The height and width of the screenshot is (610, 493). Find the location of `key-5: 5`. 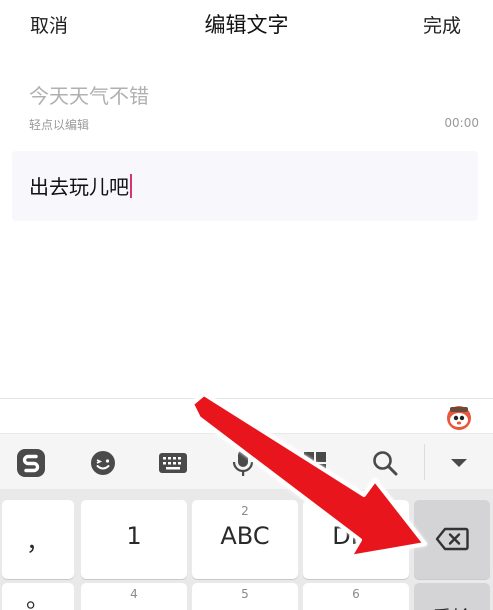

key-5: 5 is located at coordinates (245, 596).